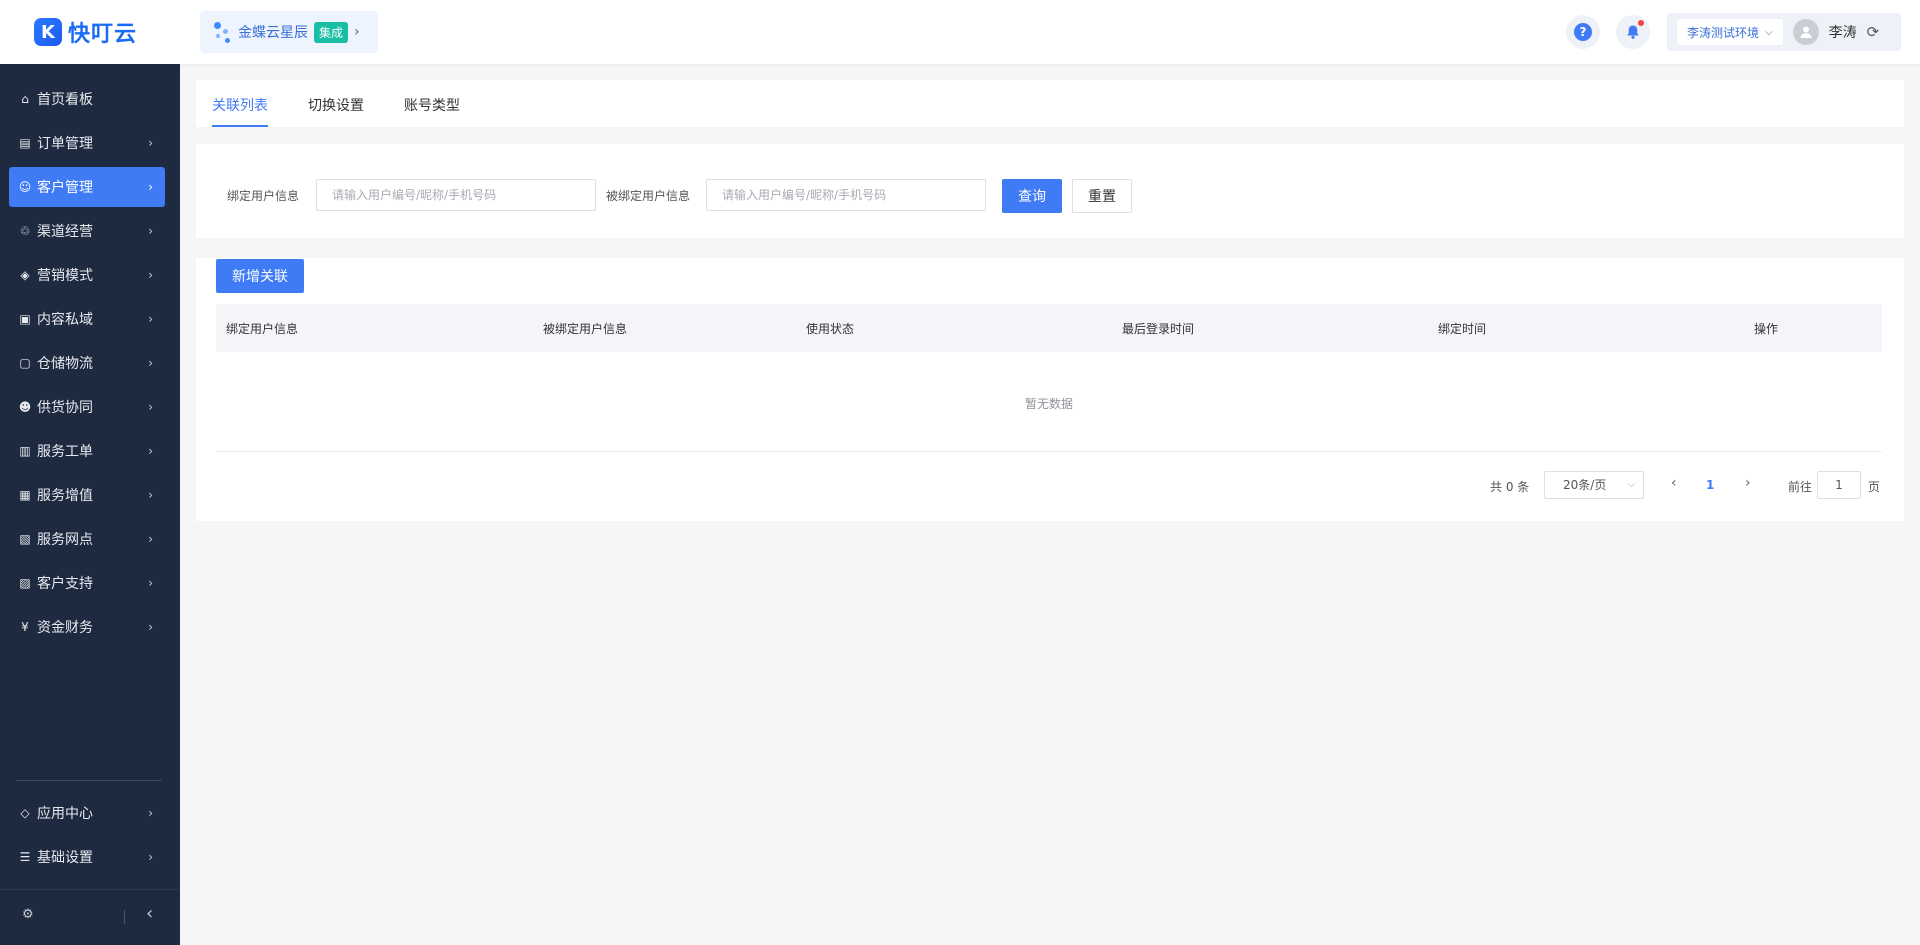 The width and height of the screenshot is (1920, 945). Describe the element at coordinates (1641, 23) in the screenshot. I see `notification-dot` at that location.